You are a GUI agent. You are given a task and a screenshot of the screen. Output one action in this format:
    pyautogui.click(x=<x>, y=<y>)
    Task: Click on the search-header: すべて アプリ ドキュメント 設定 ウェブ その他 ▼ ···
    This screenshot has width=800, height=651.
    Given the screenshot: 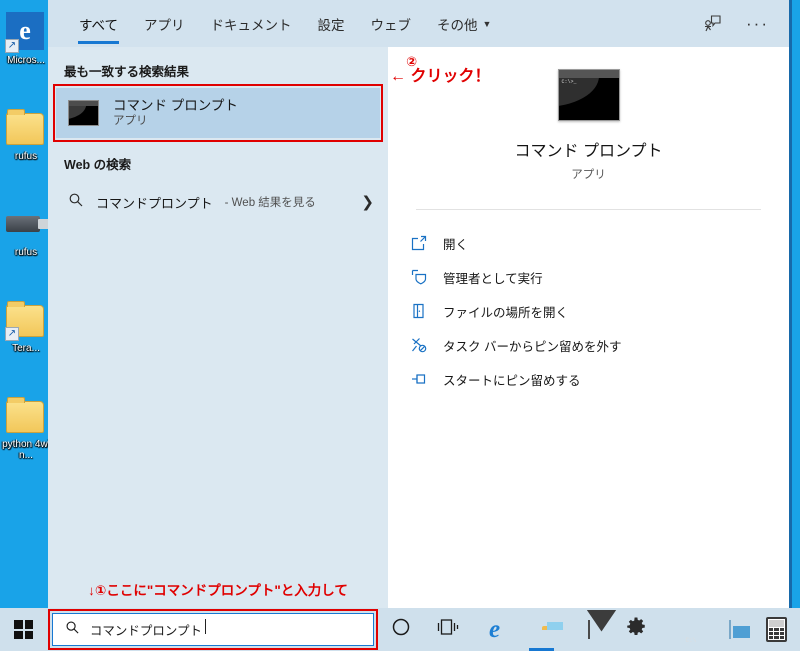 What is the action you would take?
    pyautogui.click(x=418, y=23)
    